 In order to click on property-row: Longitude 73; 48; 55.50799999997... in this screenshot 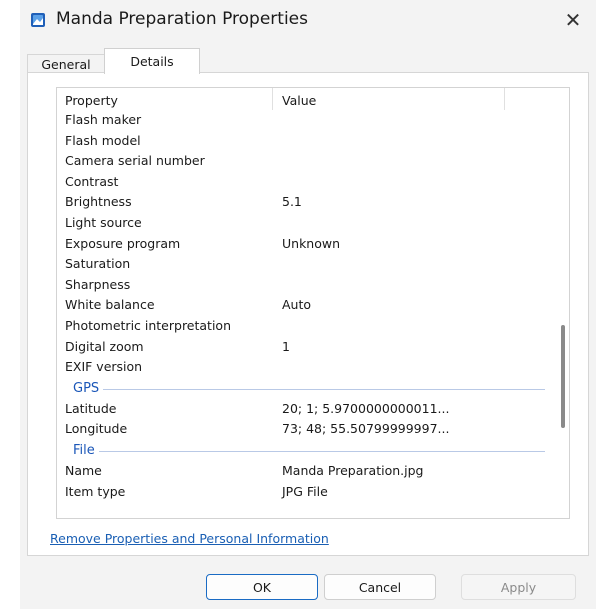, I will do `click(307, 429)`.